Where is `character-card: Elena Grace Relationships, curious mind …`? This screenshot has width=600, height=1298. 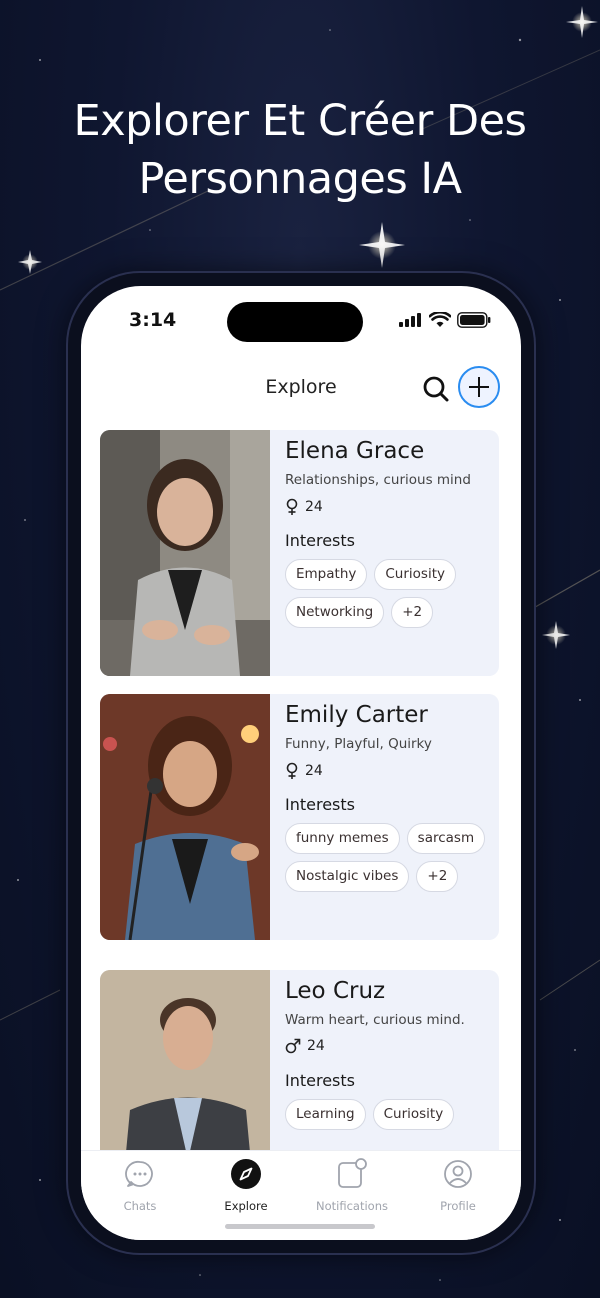 character-card: Elena Grace Relationships, curious mind … is located at coordinates (299, 553).